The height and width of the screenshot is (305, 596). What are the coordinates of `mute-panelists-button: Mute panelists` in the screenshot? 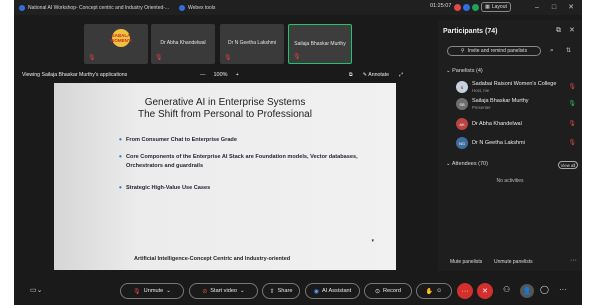 It's located at (466, 262).